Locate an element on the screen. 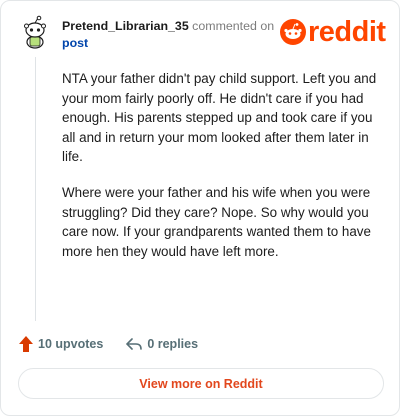 The height and width of the screenshot is (416, 400). reply-button: 0 replies is located at coordinates (161, 344).